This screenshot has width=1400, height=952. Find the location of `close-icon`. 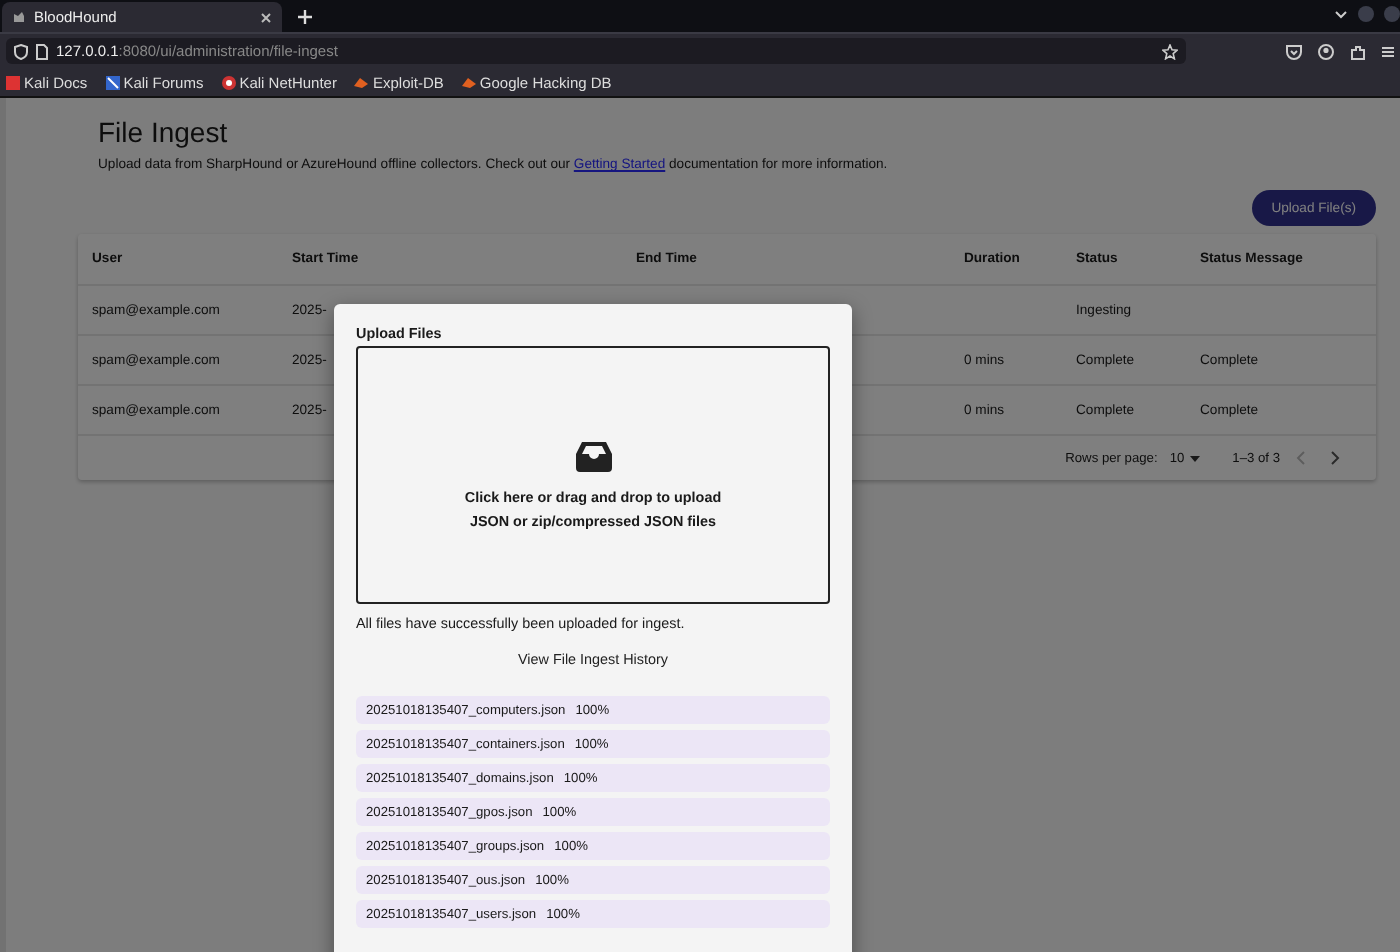

close-icon is located at coordinates (266, 17).